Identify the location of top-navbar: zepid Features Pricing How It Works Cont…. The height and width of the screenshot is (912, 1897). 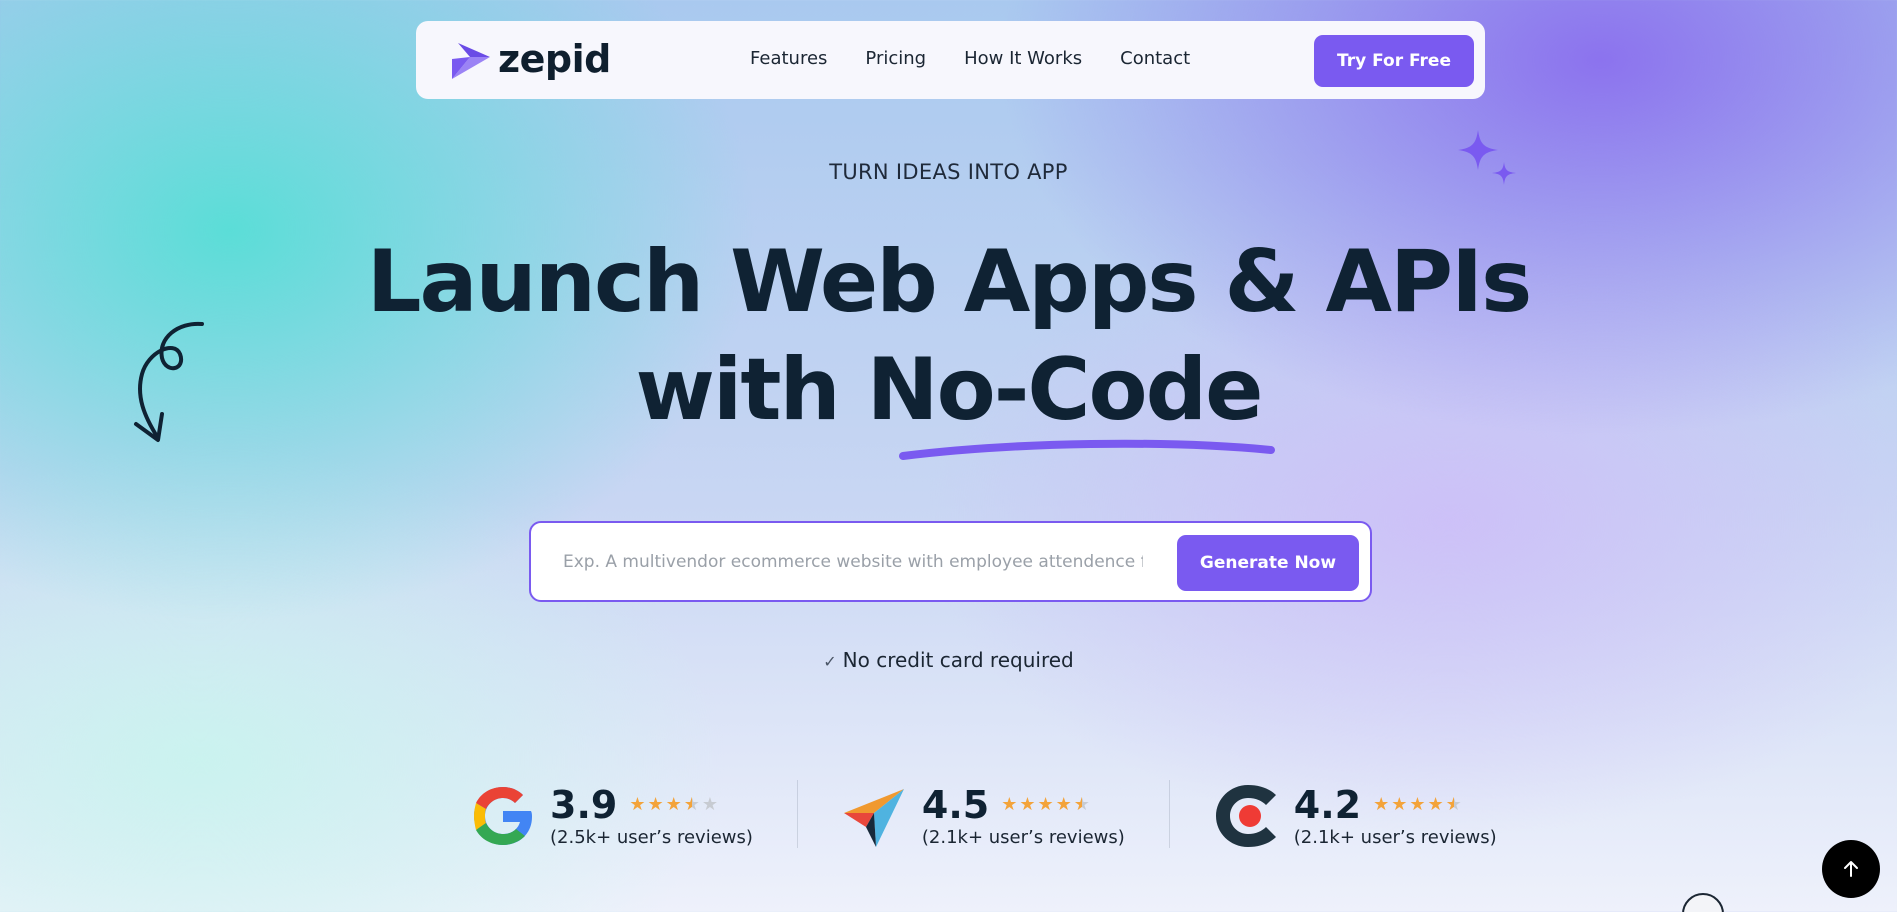
(950, 60).